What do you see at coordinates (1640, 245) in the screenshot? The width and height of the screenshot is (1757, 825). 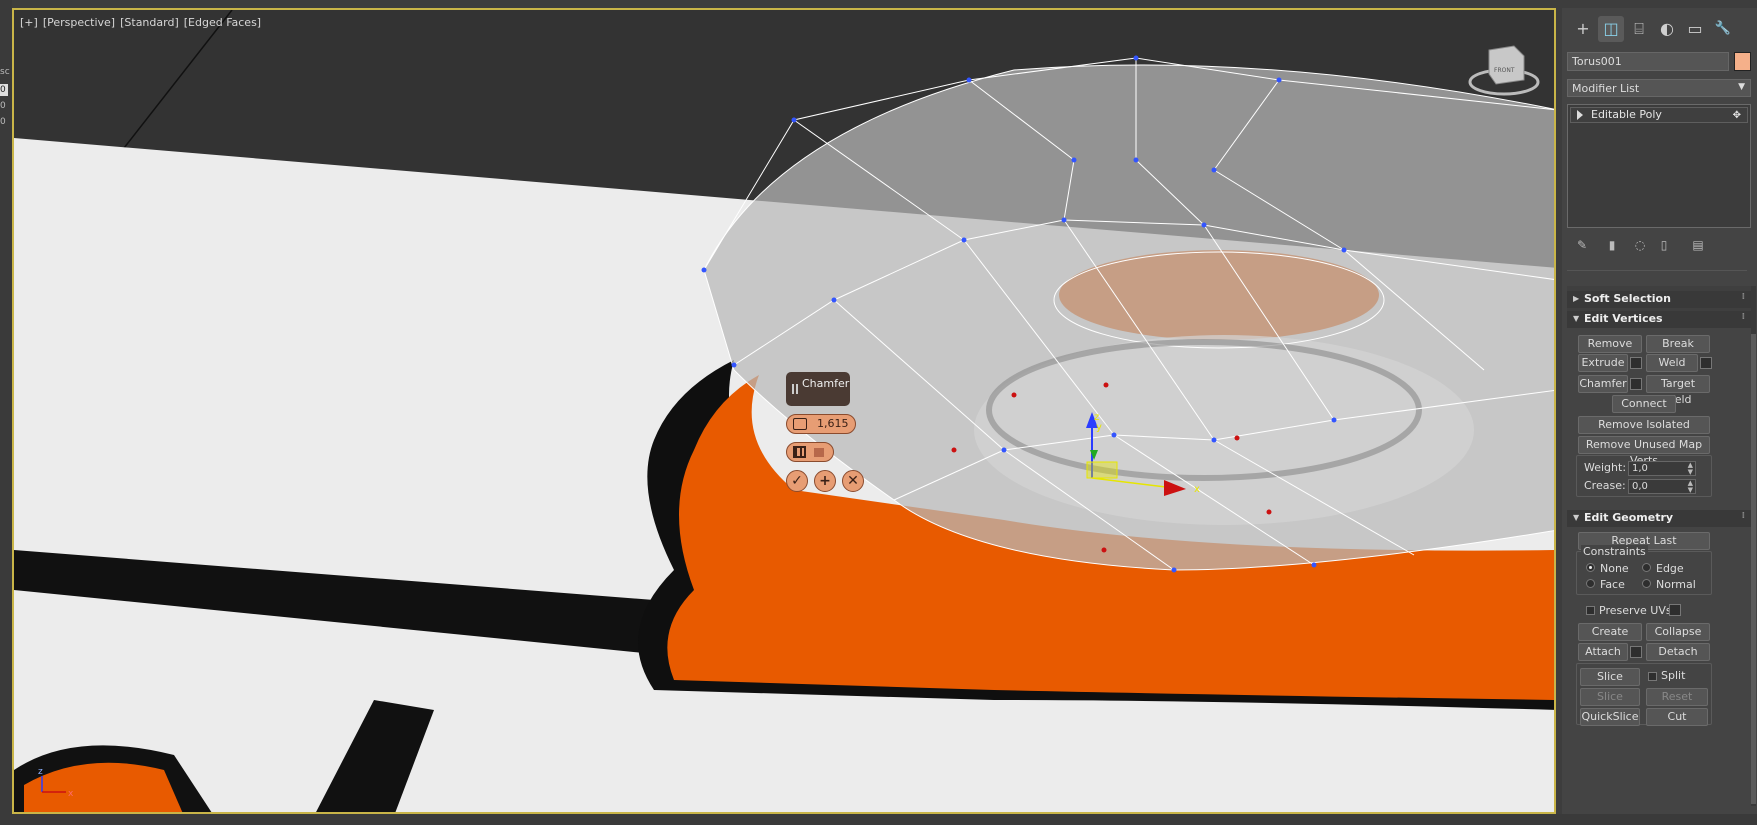 I see `make-unique-icon: ◌` at bounding box center [1640, 245].